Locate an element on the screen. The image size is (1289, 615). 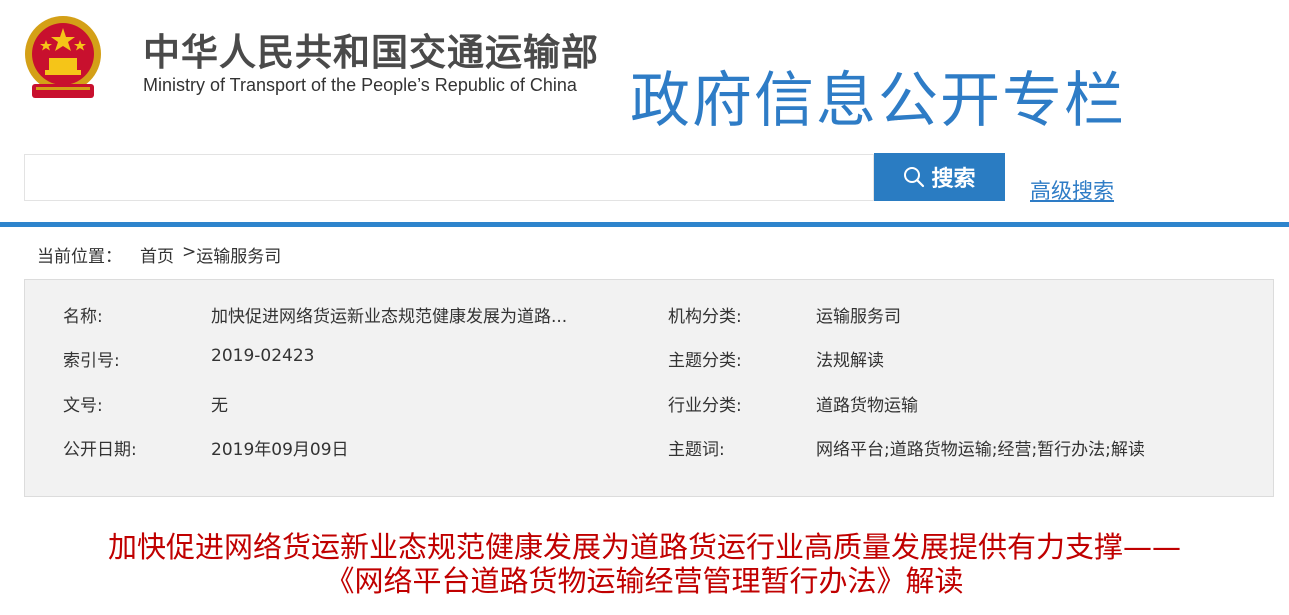
industry-label: 行业分类: is located at coordinates (705, 406).